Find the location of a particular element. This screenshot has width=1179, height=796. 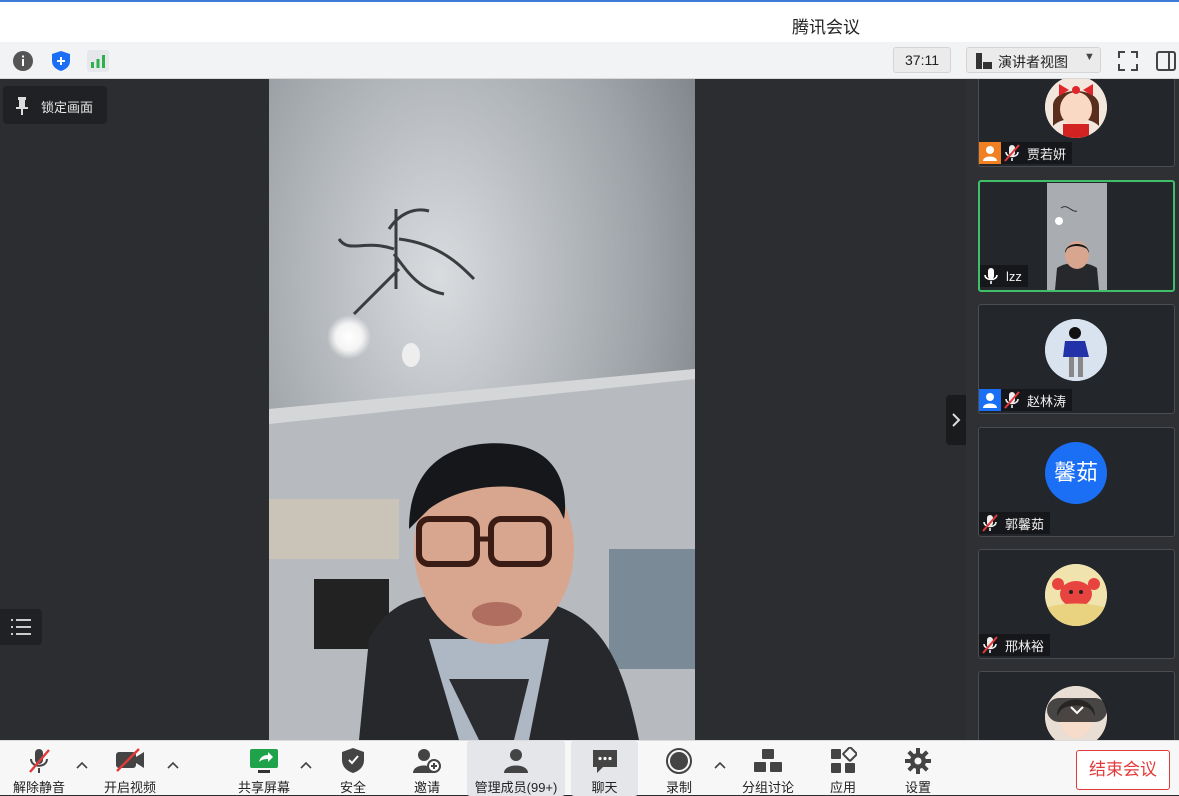

scroll-down-button is located at coordinates (1077, 710).